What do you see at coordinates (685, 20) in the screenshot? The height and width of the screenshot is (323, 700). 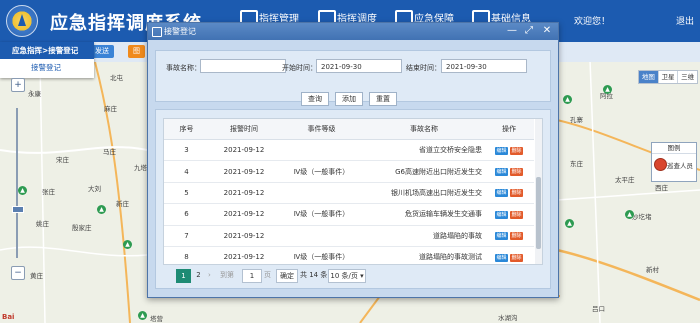 I see `logout-link: 退出` at bounding box center [685, 20].